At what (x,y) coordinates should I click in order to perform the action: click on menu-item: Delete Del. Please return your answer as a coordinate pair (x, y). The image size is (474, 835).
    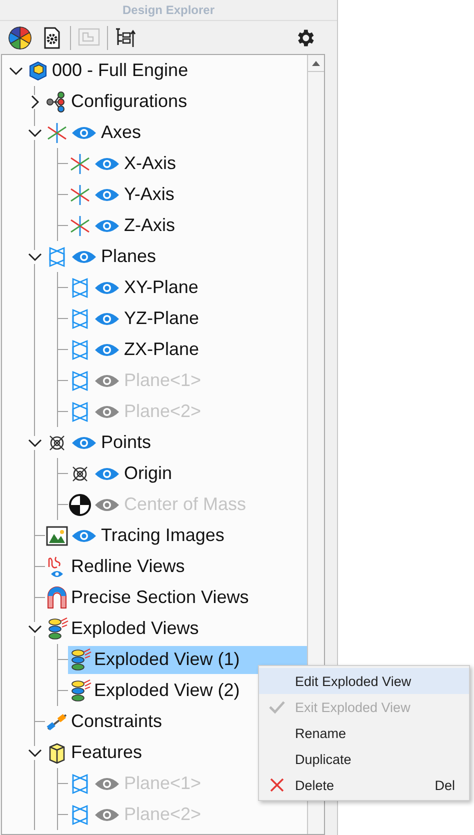
    Looking at the image, I should click on (364, 785).